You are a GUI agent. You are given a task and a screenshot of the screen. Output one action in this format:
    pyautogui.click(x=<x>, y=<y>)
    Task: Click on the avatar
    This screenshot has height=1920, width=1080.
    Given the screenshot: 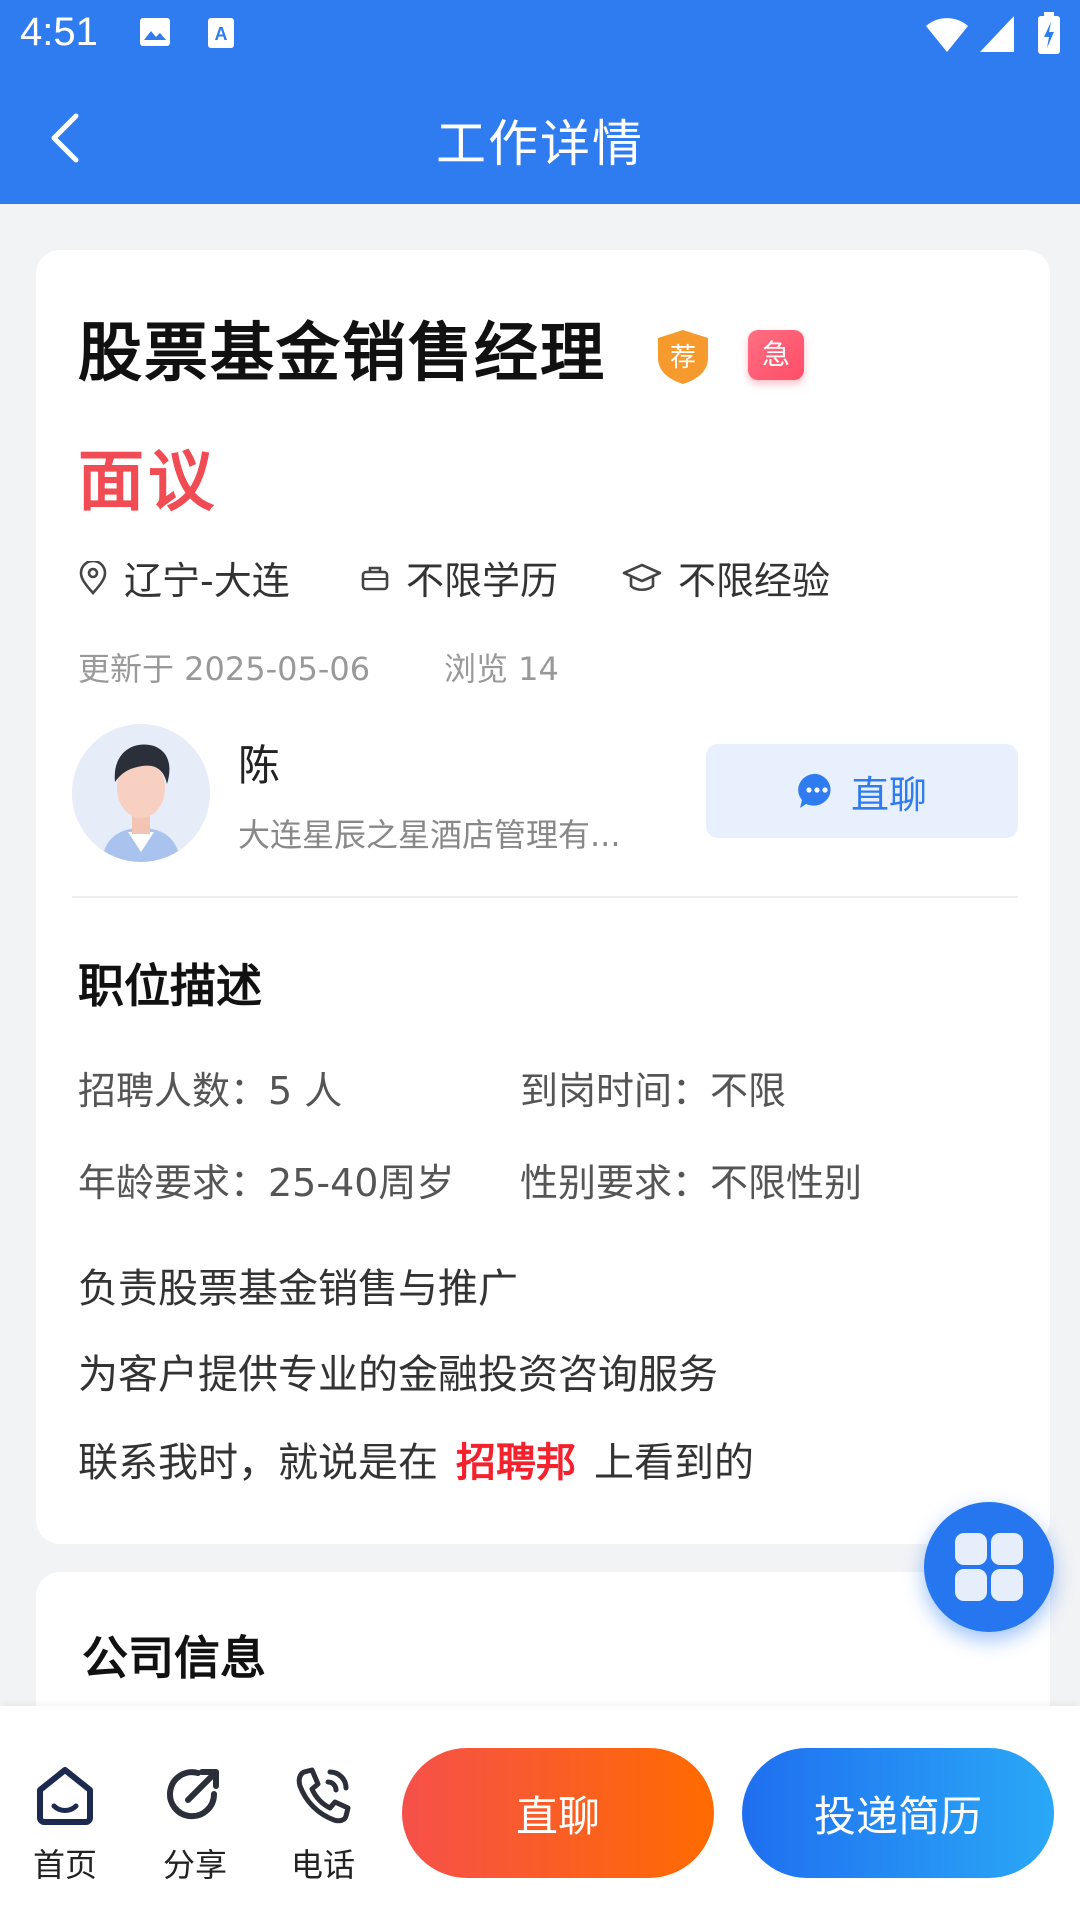 What is the action you would take?
    pyautogui.click(x=141, y=793)
    